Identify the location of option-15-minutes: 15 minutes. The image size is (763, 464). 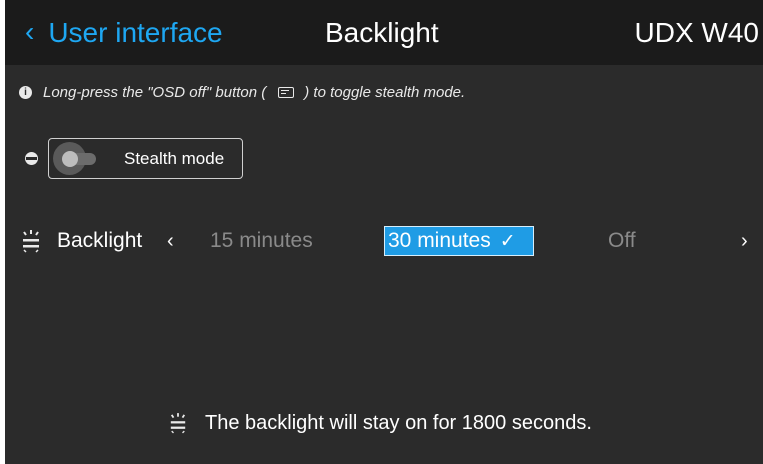
(261, 241).